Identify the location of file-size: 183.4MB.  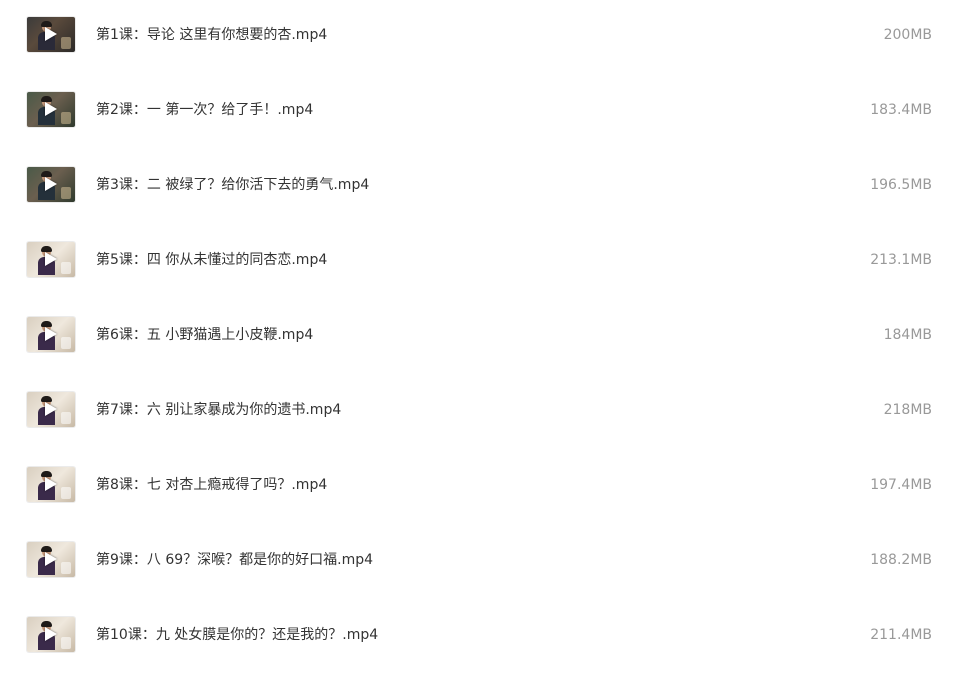
(901, 110).